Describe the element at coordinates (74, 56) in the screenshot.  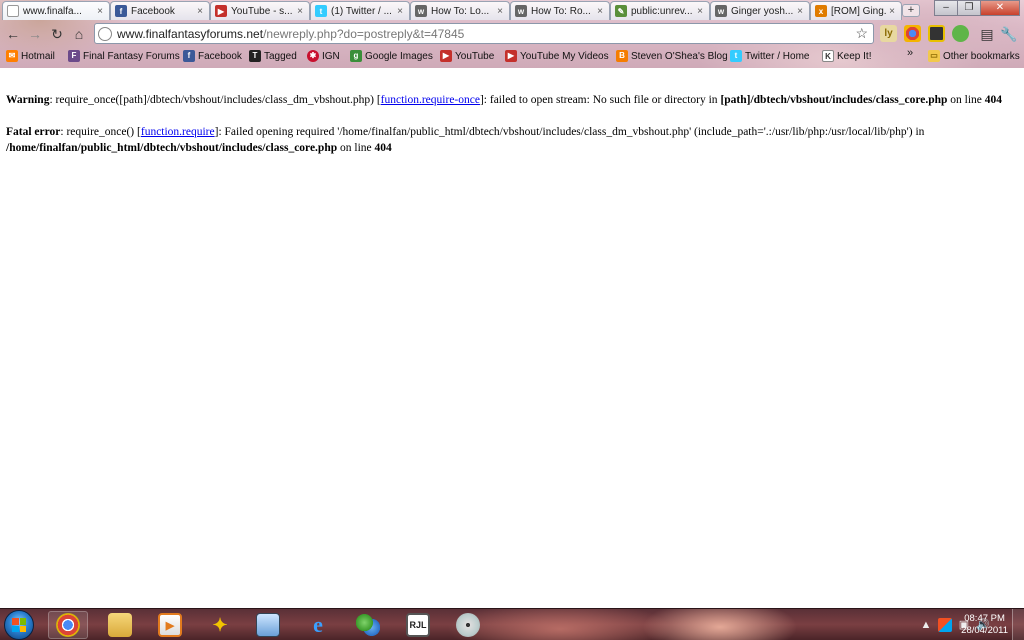
I see `ff-icon: F` at that location.